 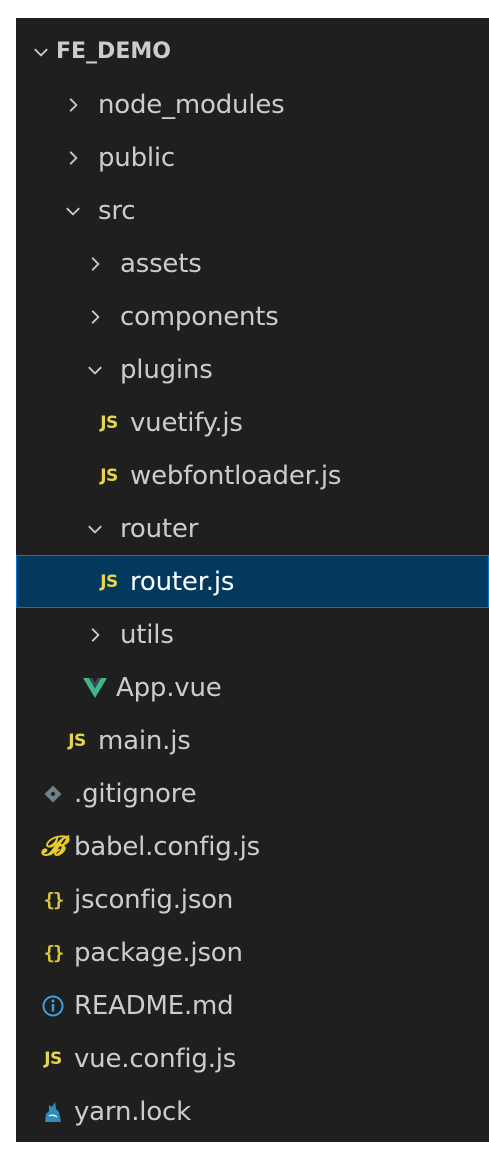 I want to click on tree-item-label: README.md, so click(x=154, y=1005).